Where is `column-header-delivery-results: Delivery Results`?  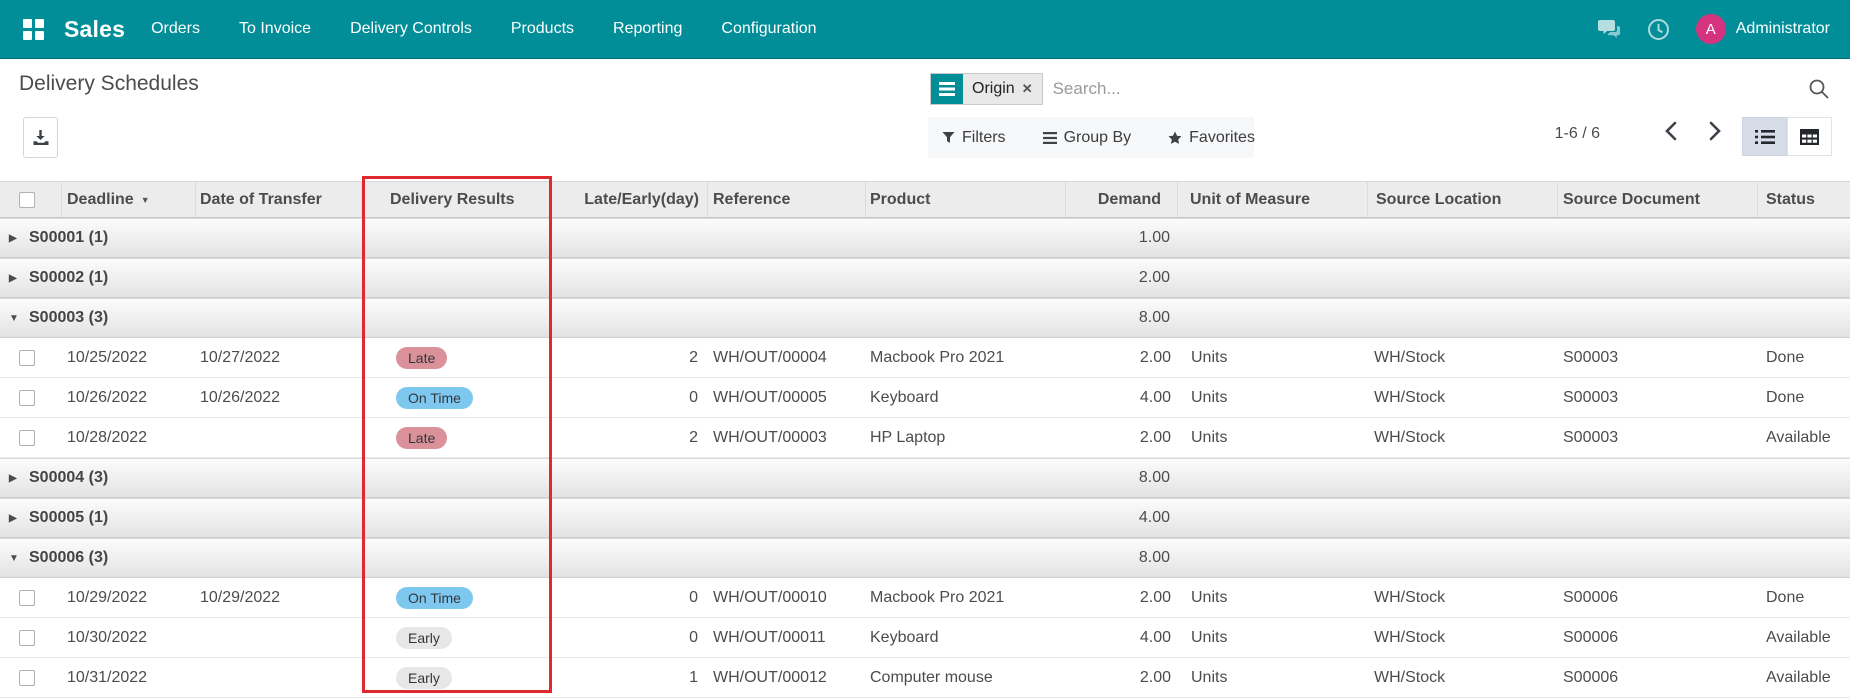
column-header-delivery-results: Delivery Results is located at coordinates (457, 199).